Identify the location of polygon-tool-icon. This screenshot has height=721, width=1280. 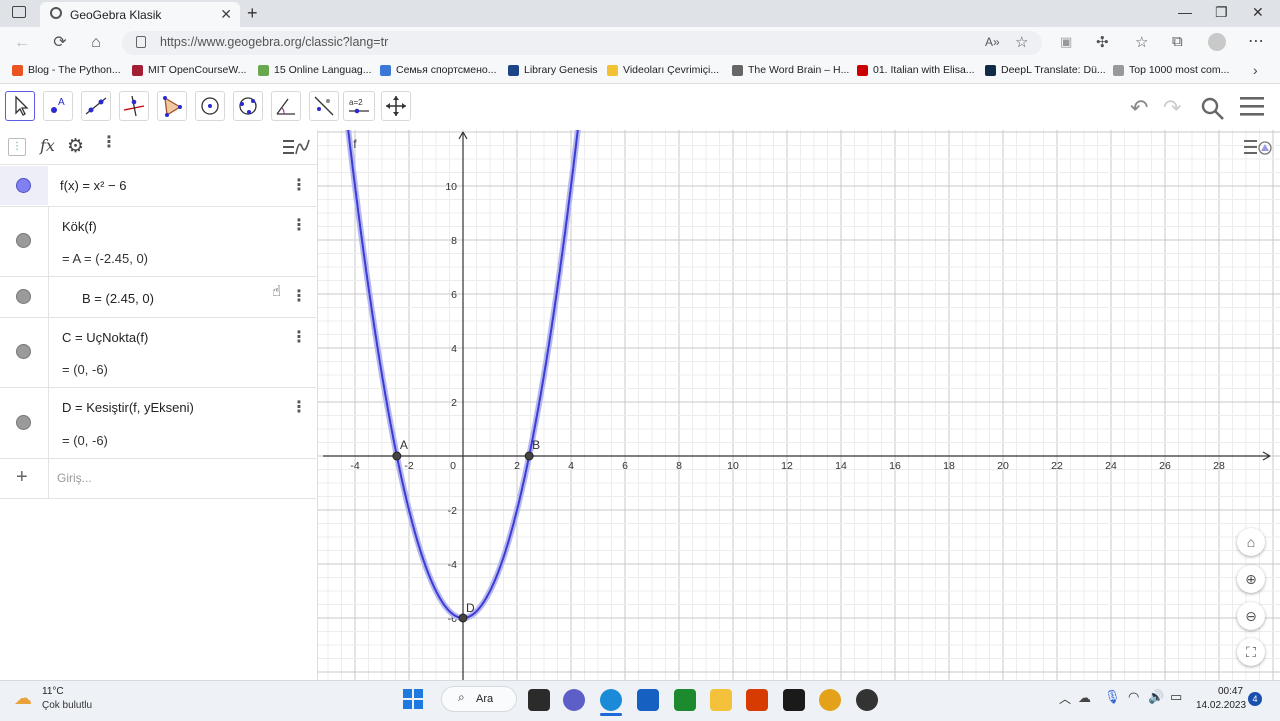
(172, 106).